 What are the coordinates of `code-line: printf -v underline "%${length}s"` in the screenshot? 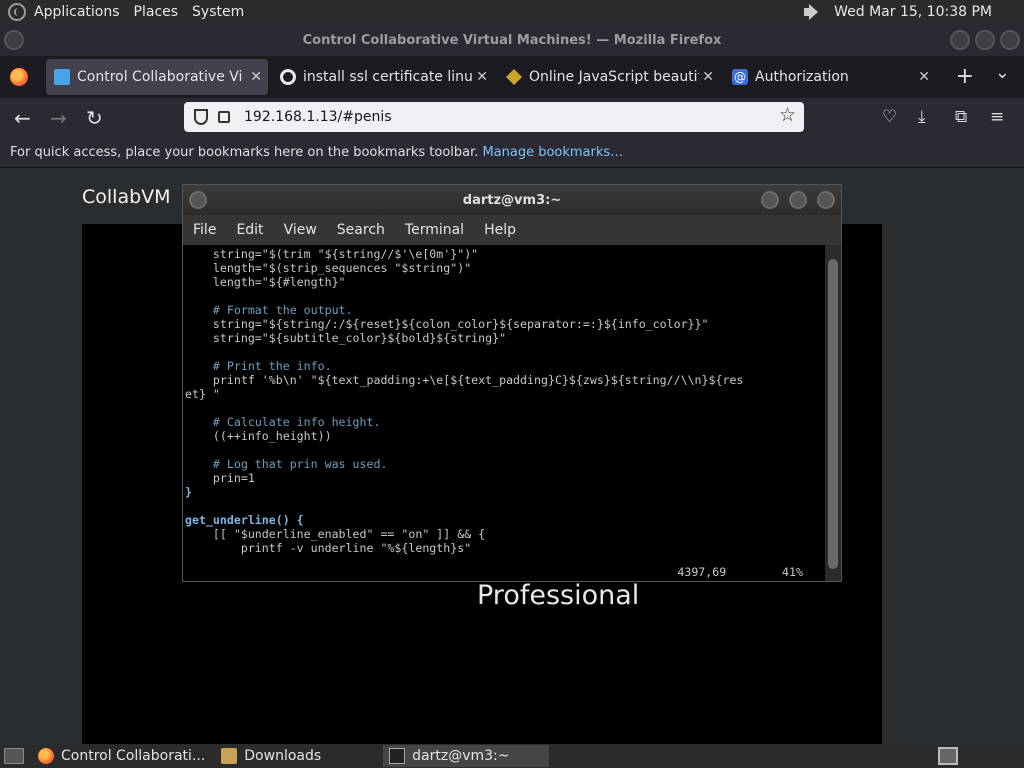 It's located at (328, 548).